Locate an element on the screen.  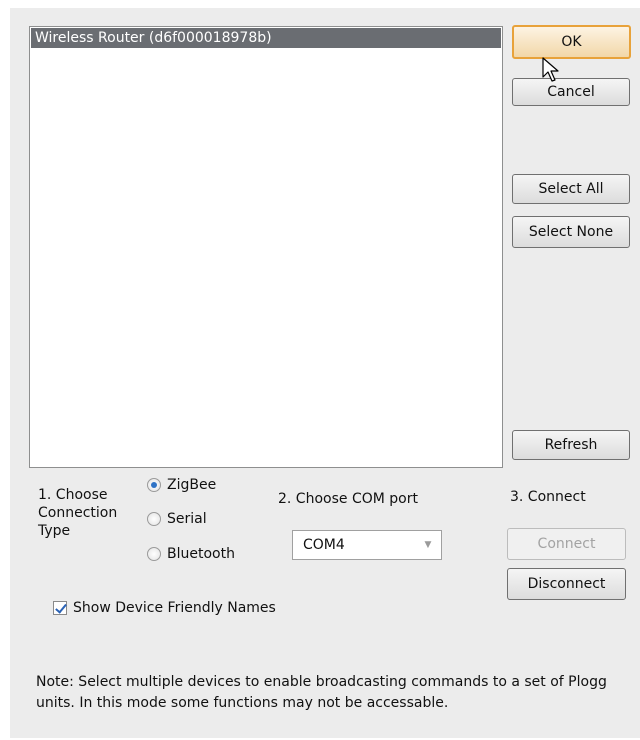
connection-type-label: 1. Choose Connection Type is located at coordinates (78, 513).